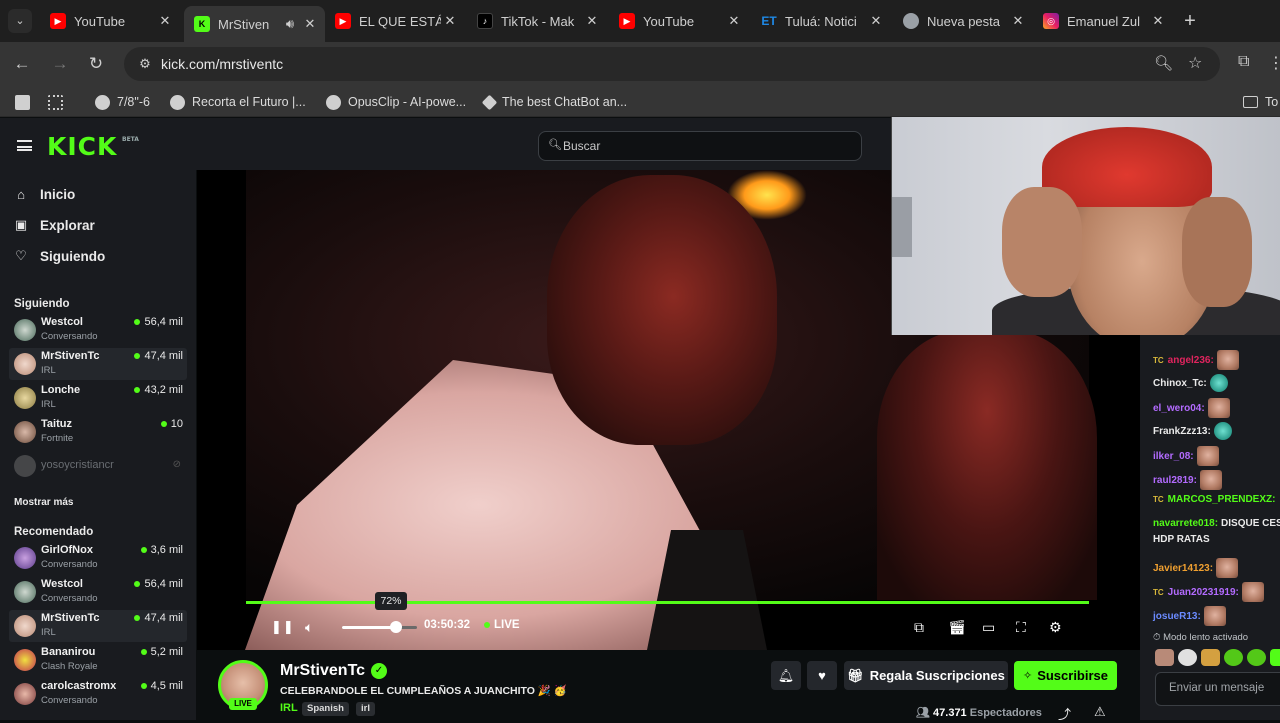 This screenshot has height=723, width=1280. What do you see at coordinates (1064, 713) in the screenshot?
I see `share-icon: ⤴` at bounding box center [1064, 713].